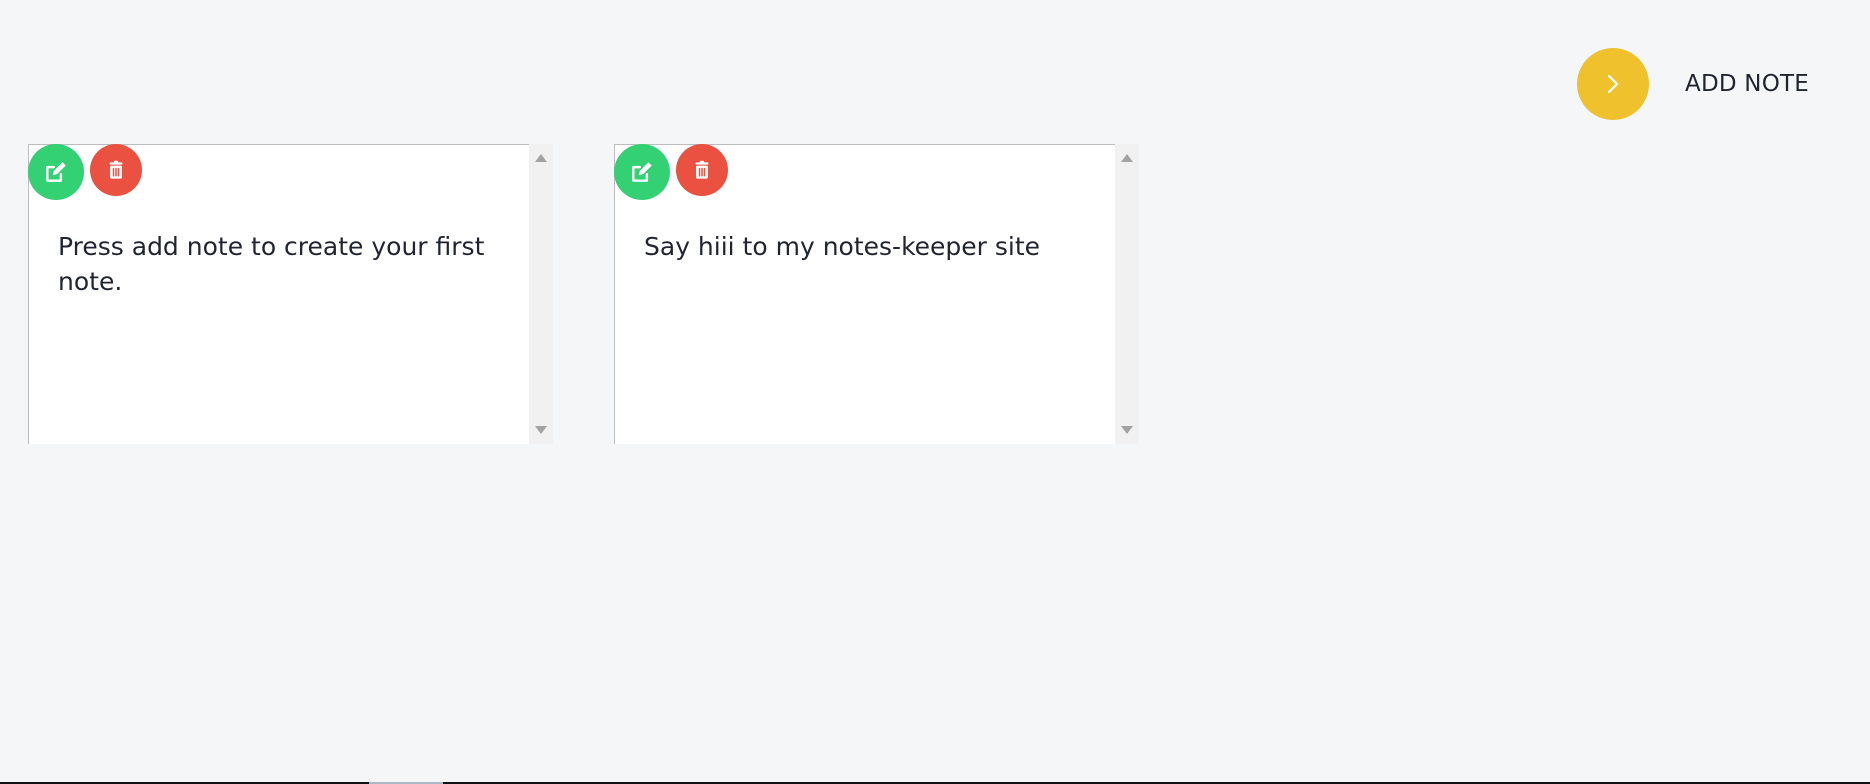 This screenshot has height=784, width=1870. Describe the element at coordinates (867, 246) in the screenshot. I see `note-text: Say hiii to my notes-keeper site` at that location.